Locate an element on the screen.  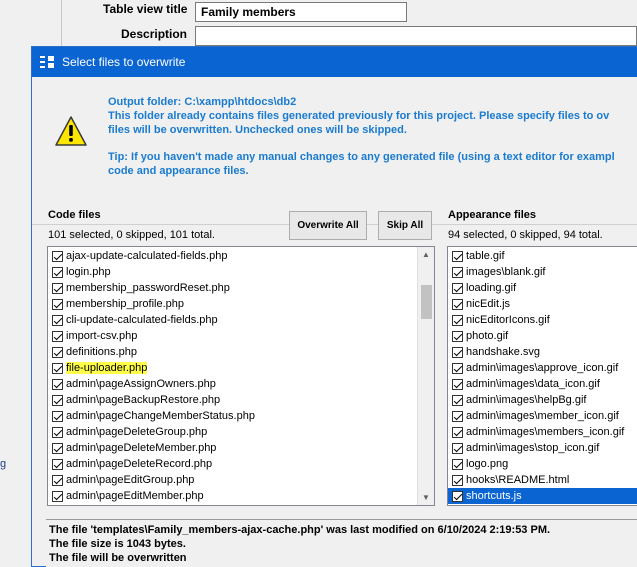
code-files-count: 101 selected, 0 skipped, 101 total. is located at coordinates (131, 235).